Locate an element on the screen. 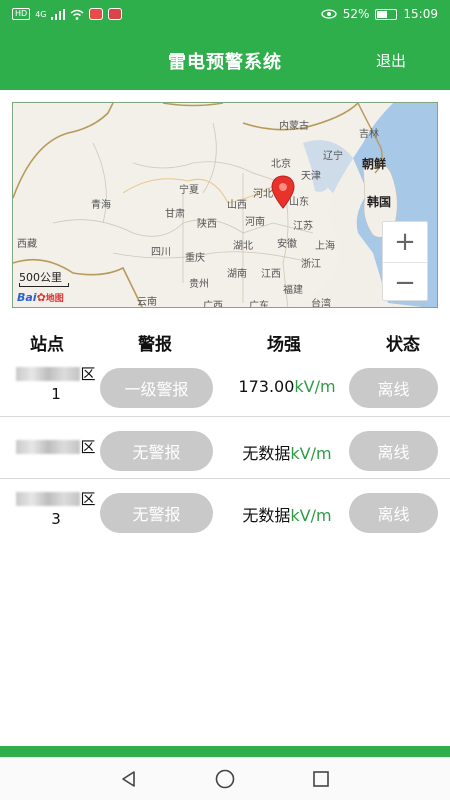 The image size is (450, 800). map-label: 福建 is located at coordinates (293, 290).